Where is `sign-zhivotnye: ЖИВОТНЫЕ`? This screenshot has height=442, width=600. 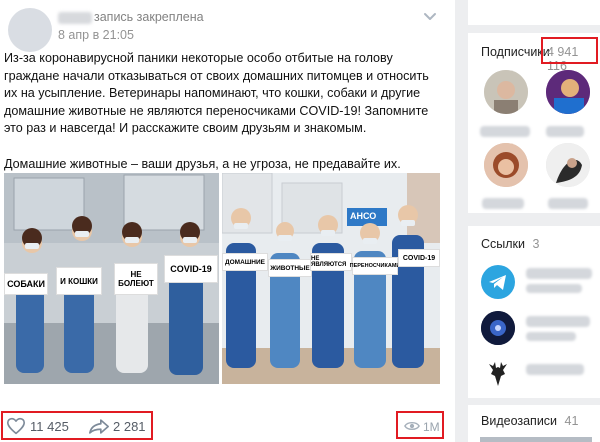
sign-zhivotnye: ЖИВОТНЫЕ is located at coordinates (290, 268).